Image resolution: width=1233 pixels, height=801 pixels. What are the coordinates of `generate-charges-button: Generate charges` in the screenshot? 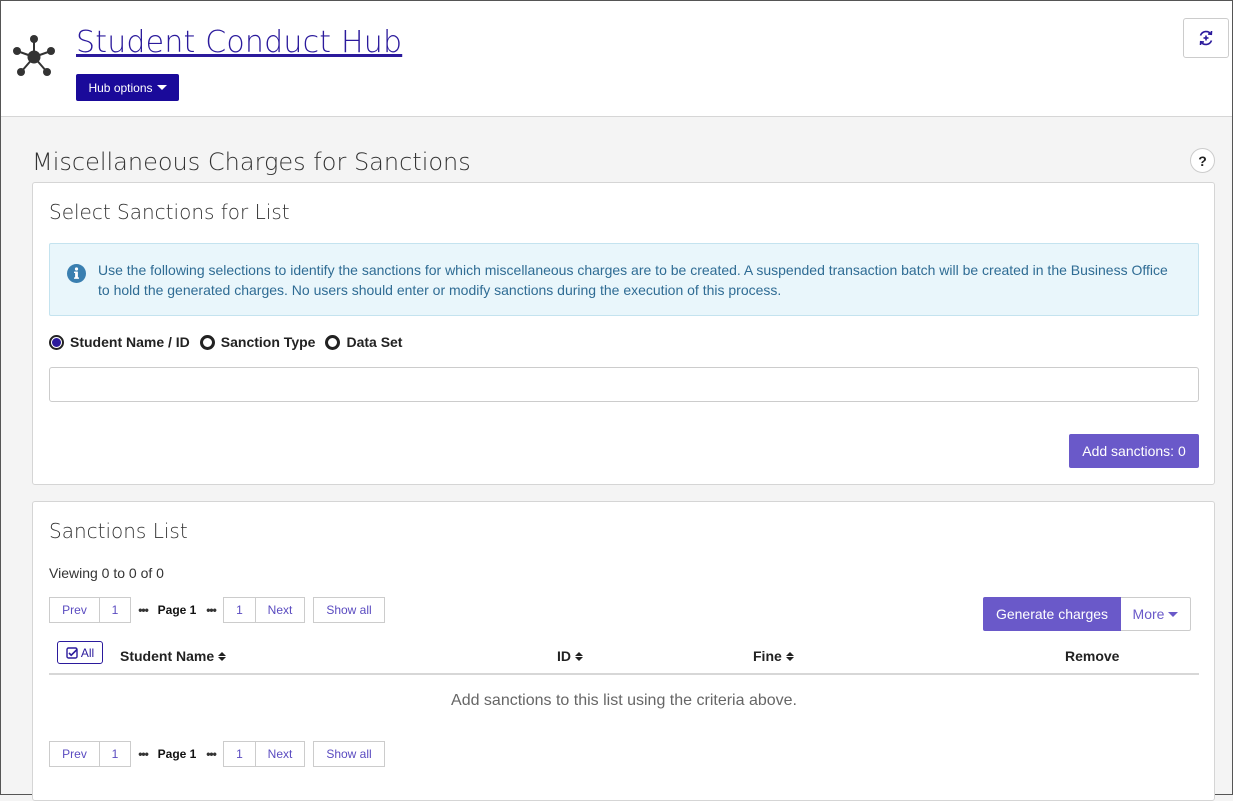 It's located at (1052, 614).